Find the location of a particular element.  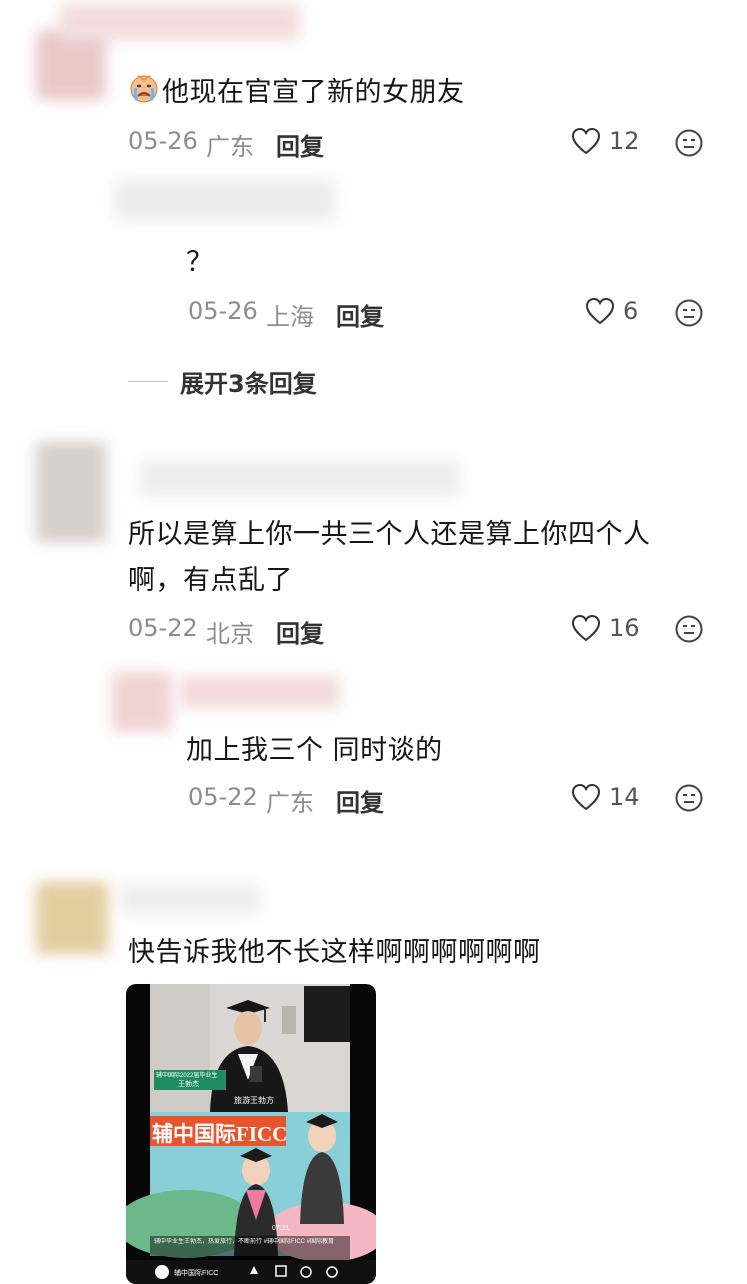

divider-line is located at coordinates (148, 381).